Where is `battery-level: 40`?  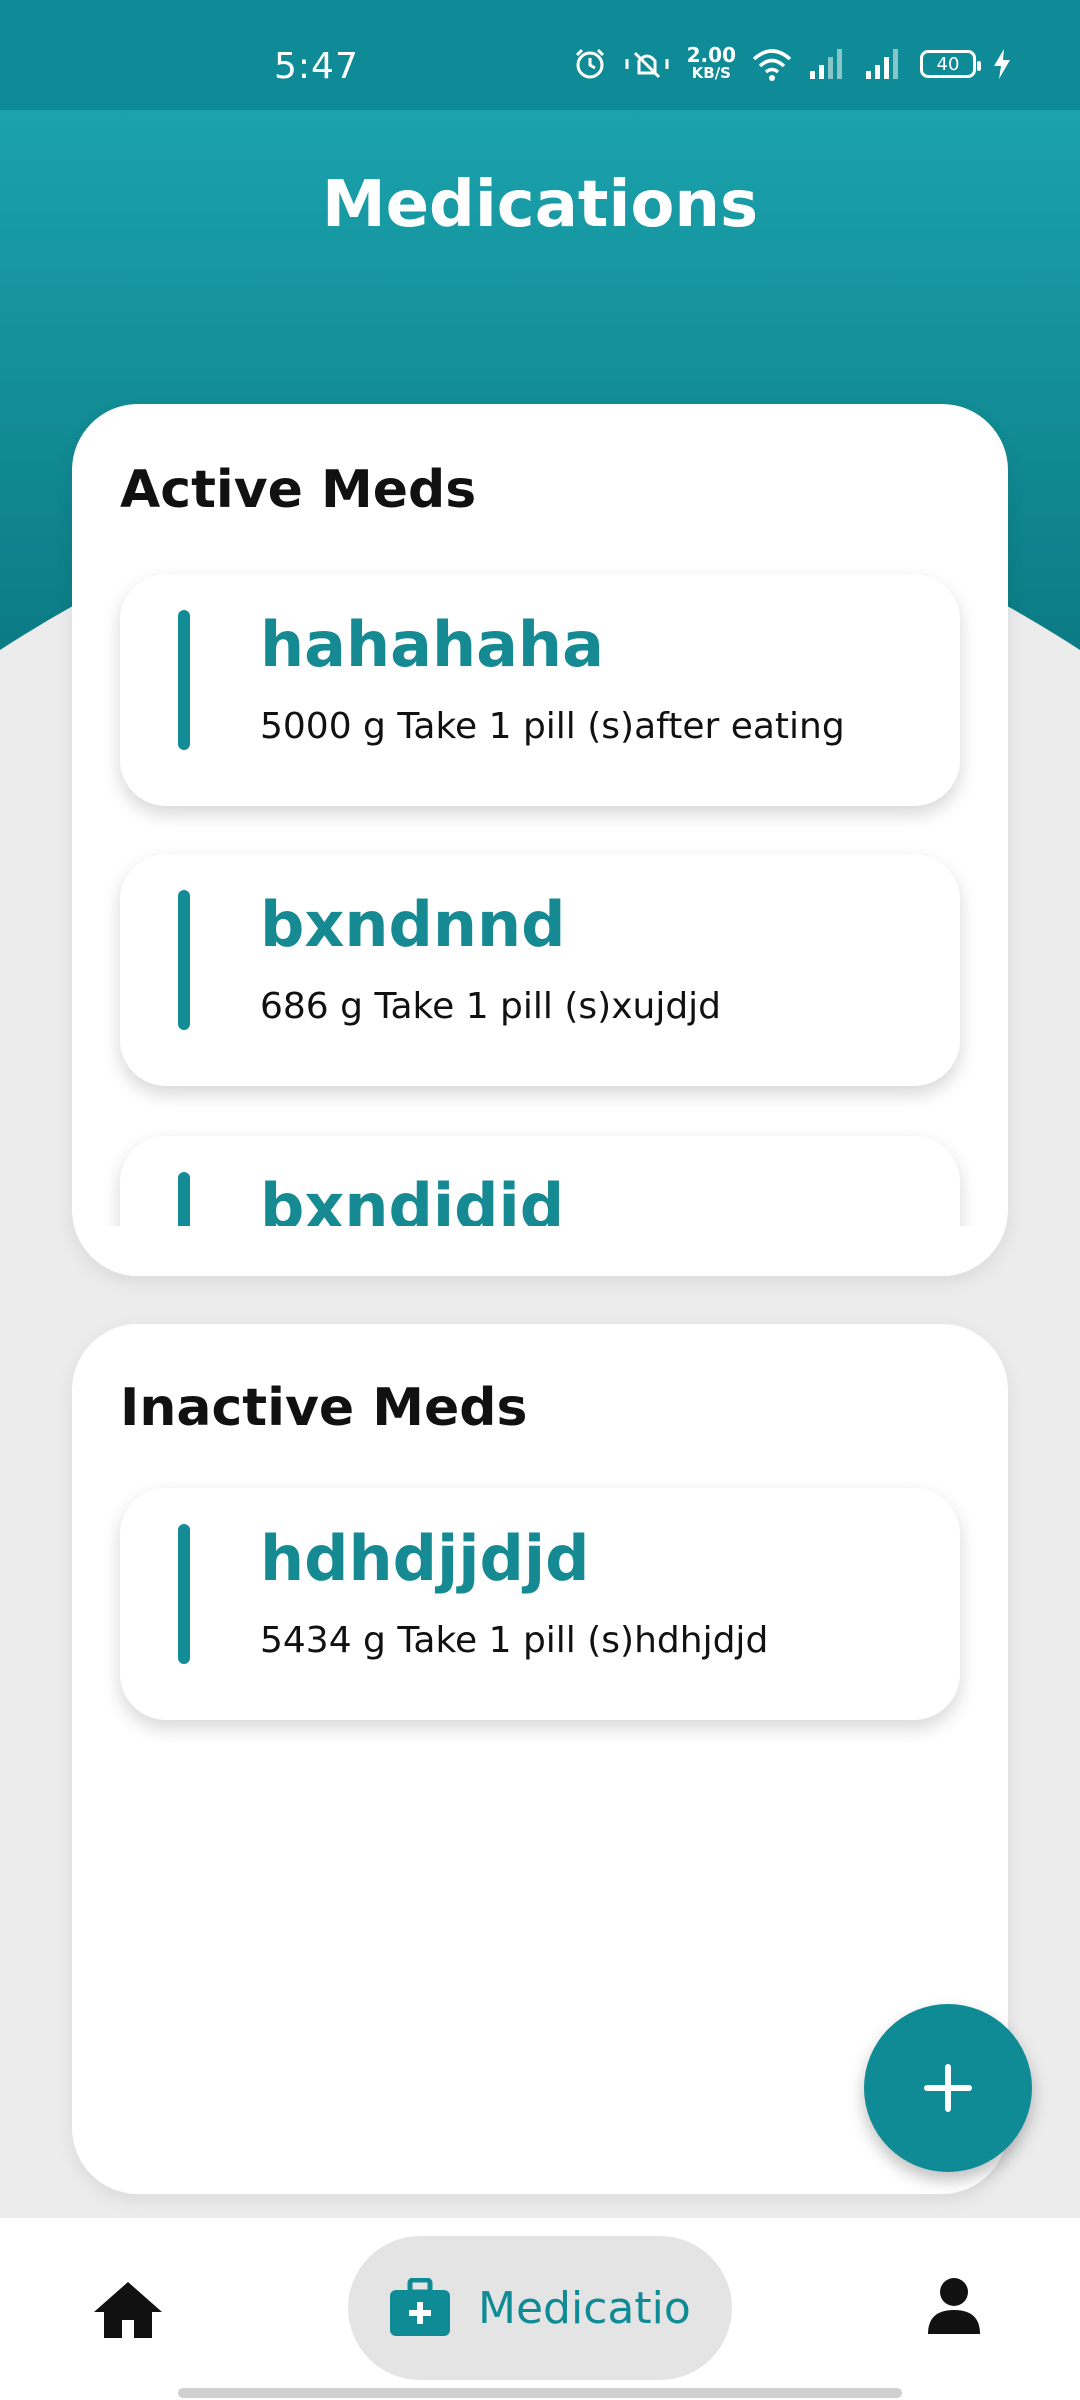 battery-level: 40 is located at coordinates (948, 64).